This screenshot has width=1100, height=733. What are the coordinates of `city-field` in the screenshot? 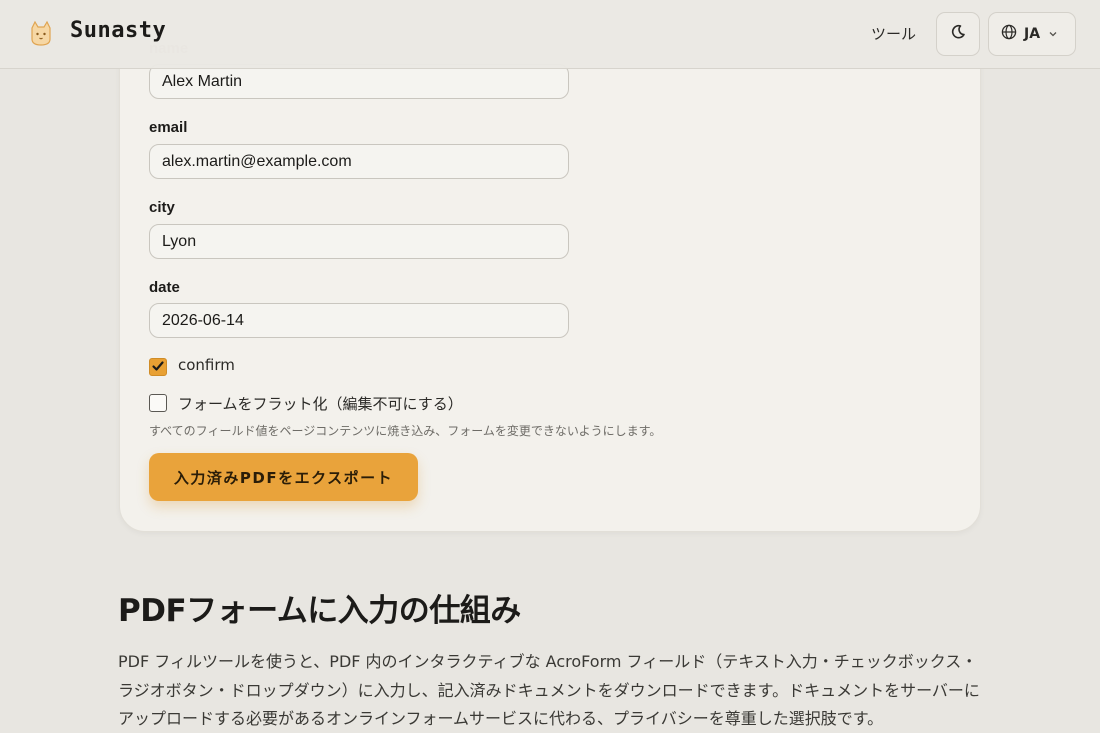 It's located at (359, 241).